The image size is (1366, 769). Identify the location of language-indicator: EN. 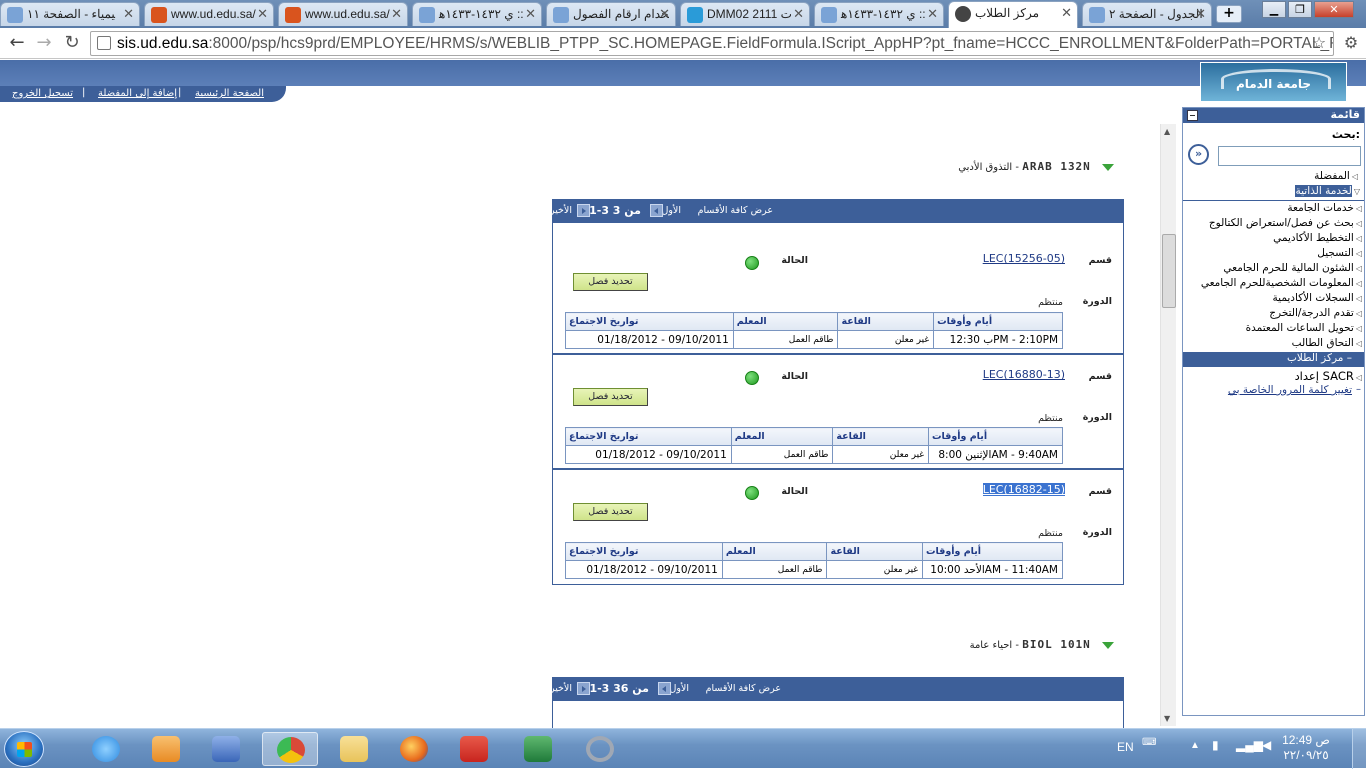
(1125, 747).